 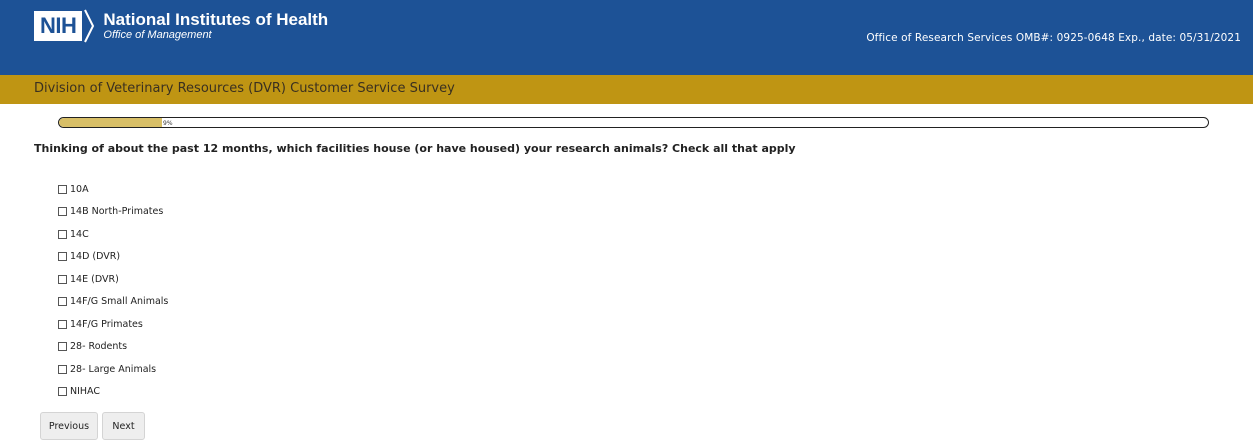 I want to click on option-label: 14B North-Primates, so click(x=116, y=211).